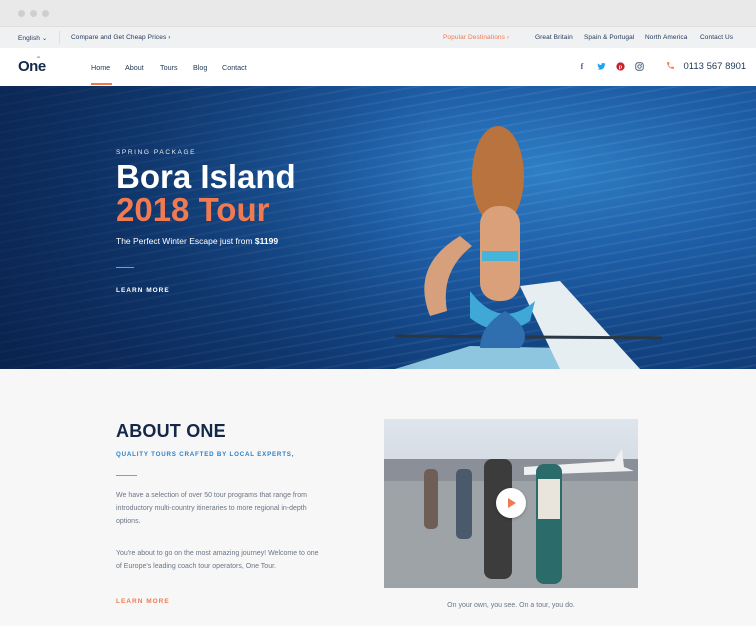  I want to click on svg-text: p, so click(619, 67).